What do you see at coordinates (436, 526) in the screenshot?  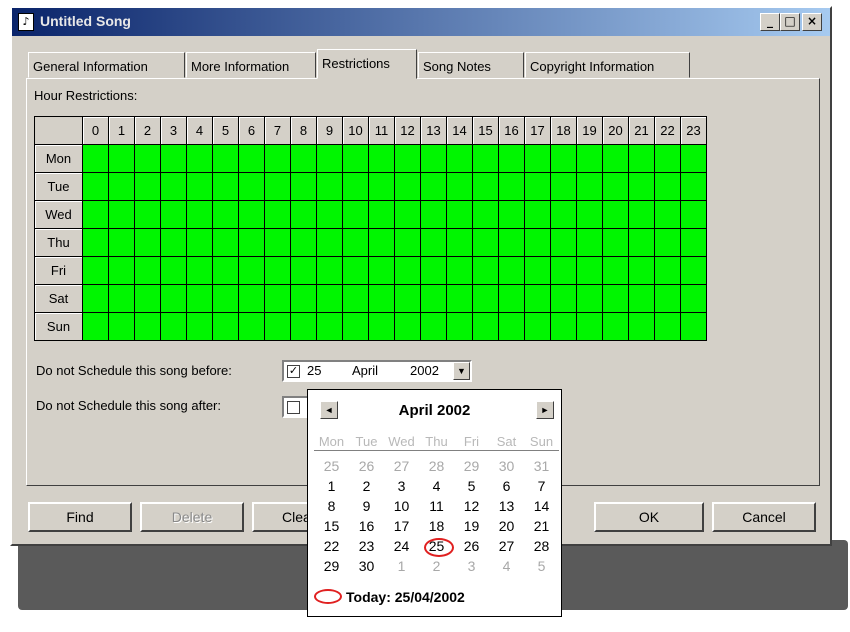 I see `calendar-day: 18` at bounding box center [436, 526].